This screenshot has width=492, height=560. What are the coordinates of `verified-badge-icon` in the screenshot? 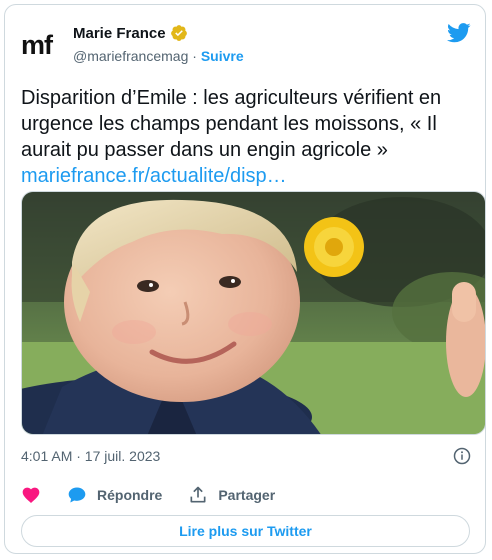 It's located at (178, 33).